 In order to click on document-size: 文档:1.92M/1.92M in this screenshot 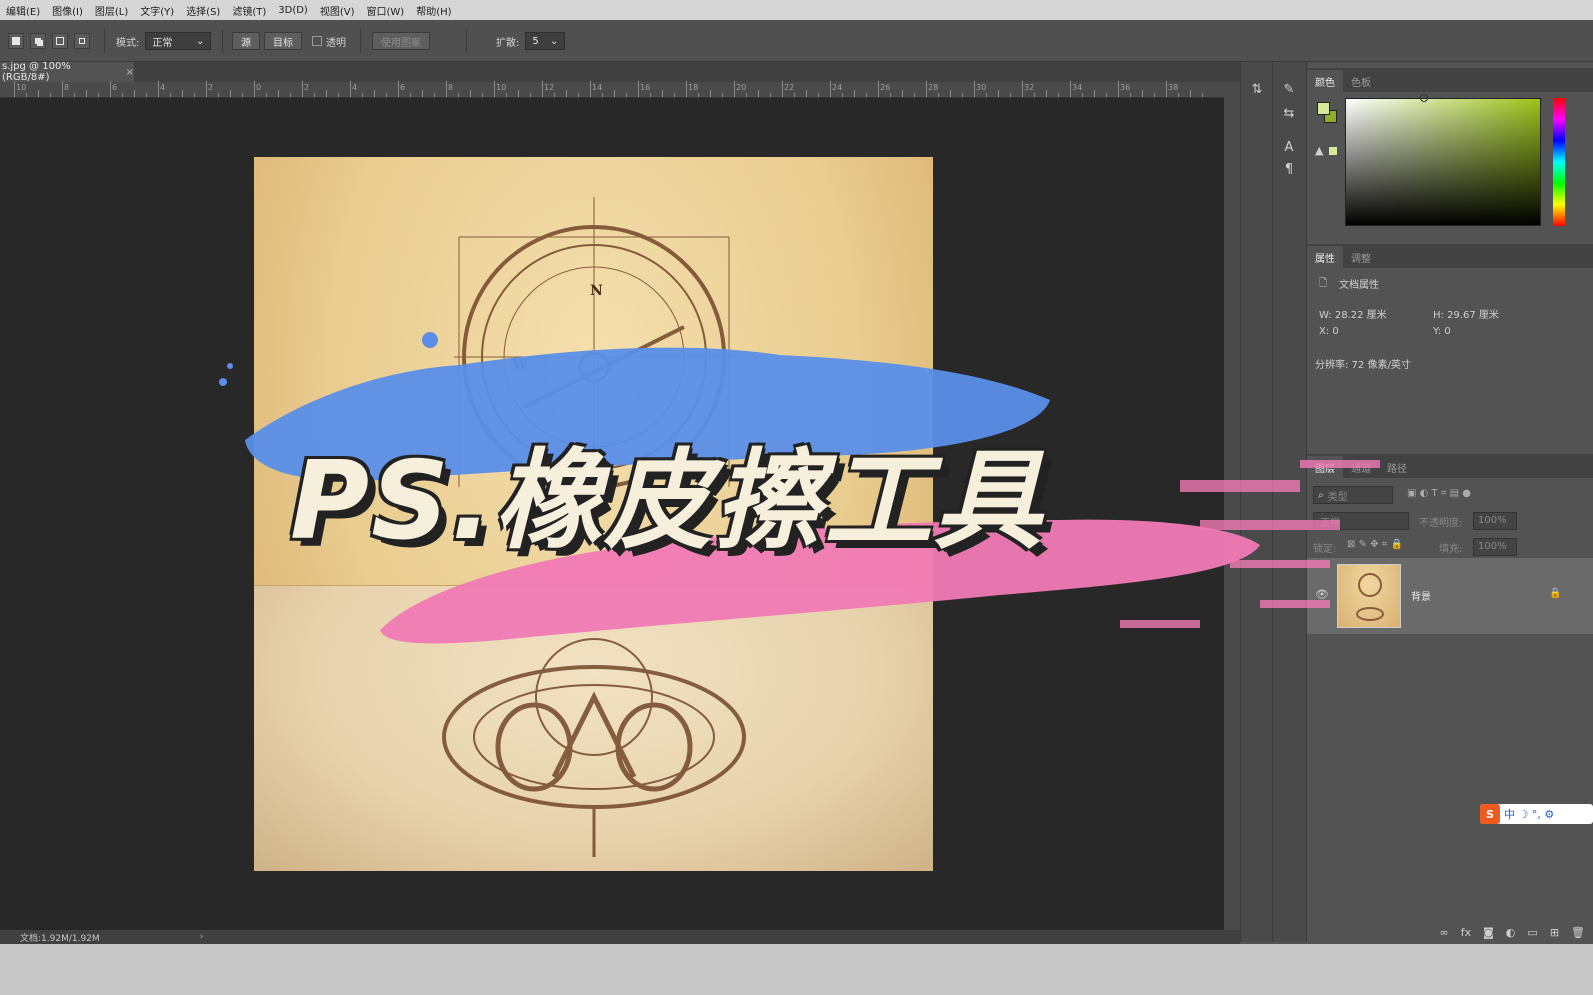, I will do `click(60, 937)`.